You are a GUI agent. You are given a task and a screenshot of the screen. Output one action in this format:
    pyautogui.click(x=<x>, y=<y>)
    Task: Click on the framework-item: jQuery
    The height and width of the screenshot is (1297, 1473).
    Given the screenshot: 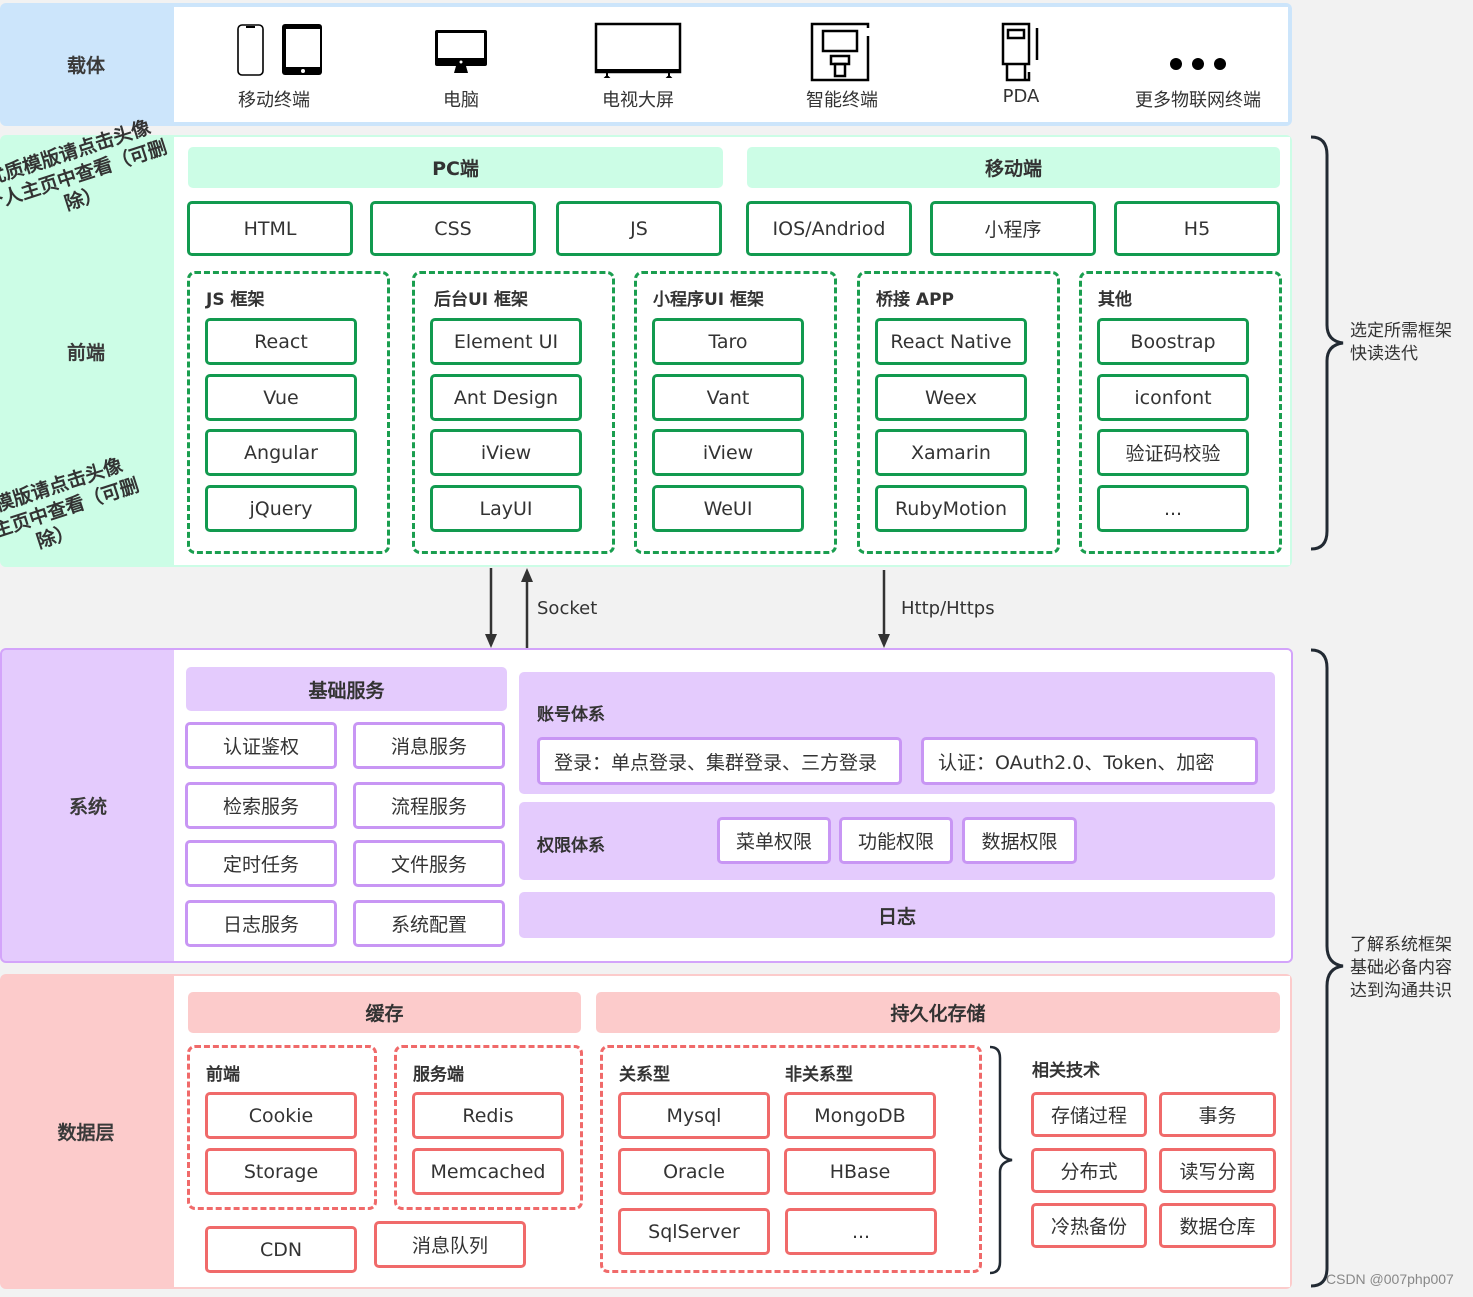 What is the action you would take?
    pyautogui.click(x=281, y=508)
    